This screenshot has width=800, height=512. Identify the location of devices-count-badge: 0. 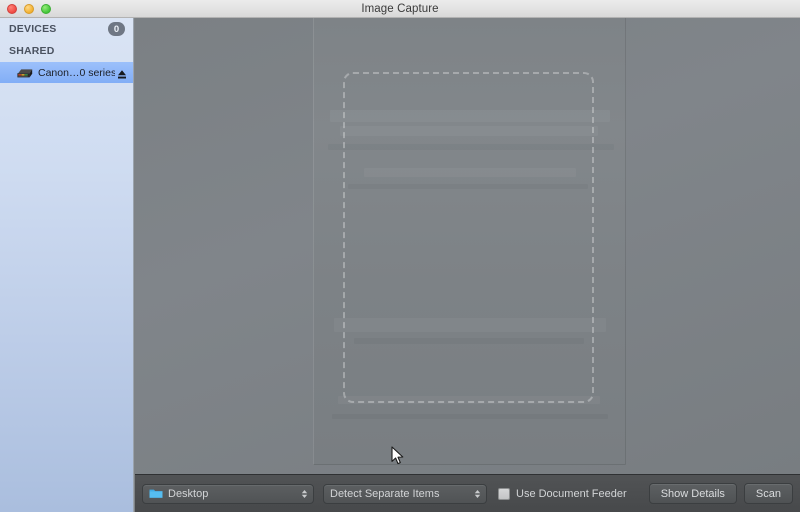
(116, 29).